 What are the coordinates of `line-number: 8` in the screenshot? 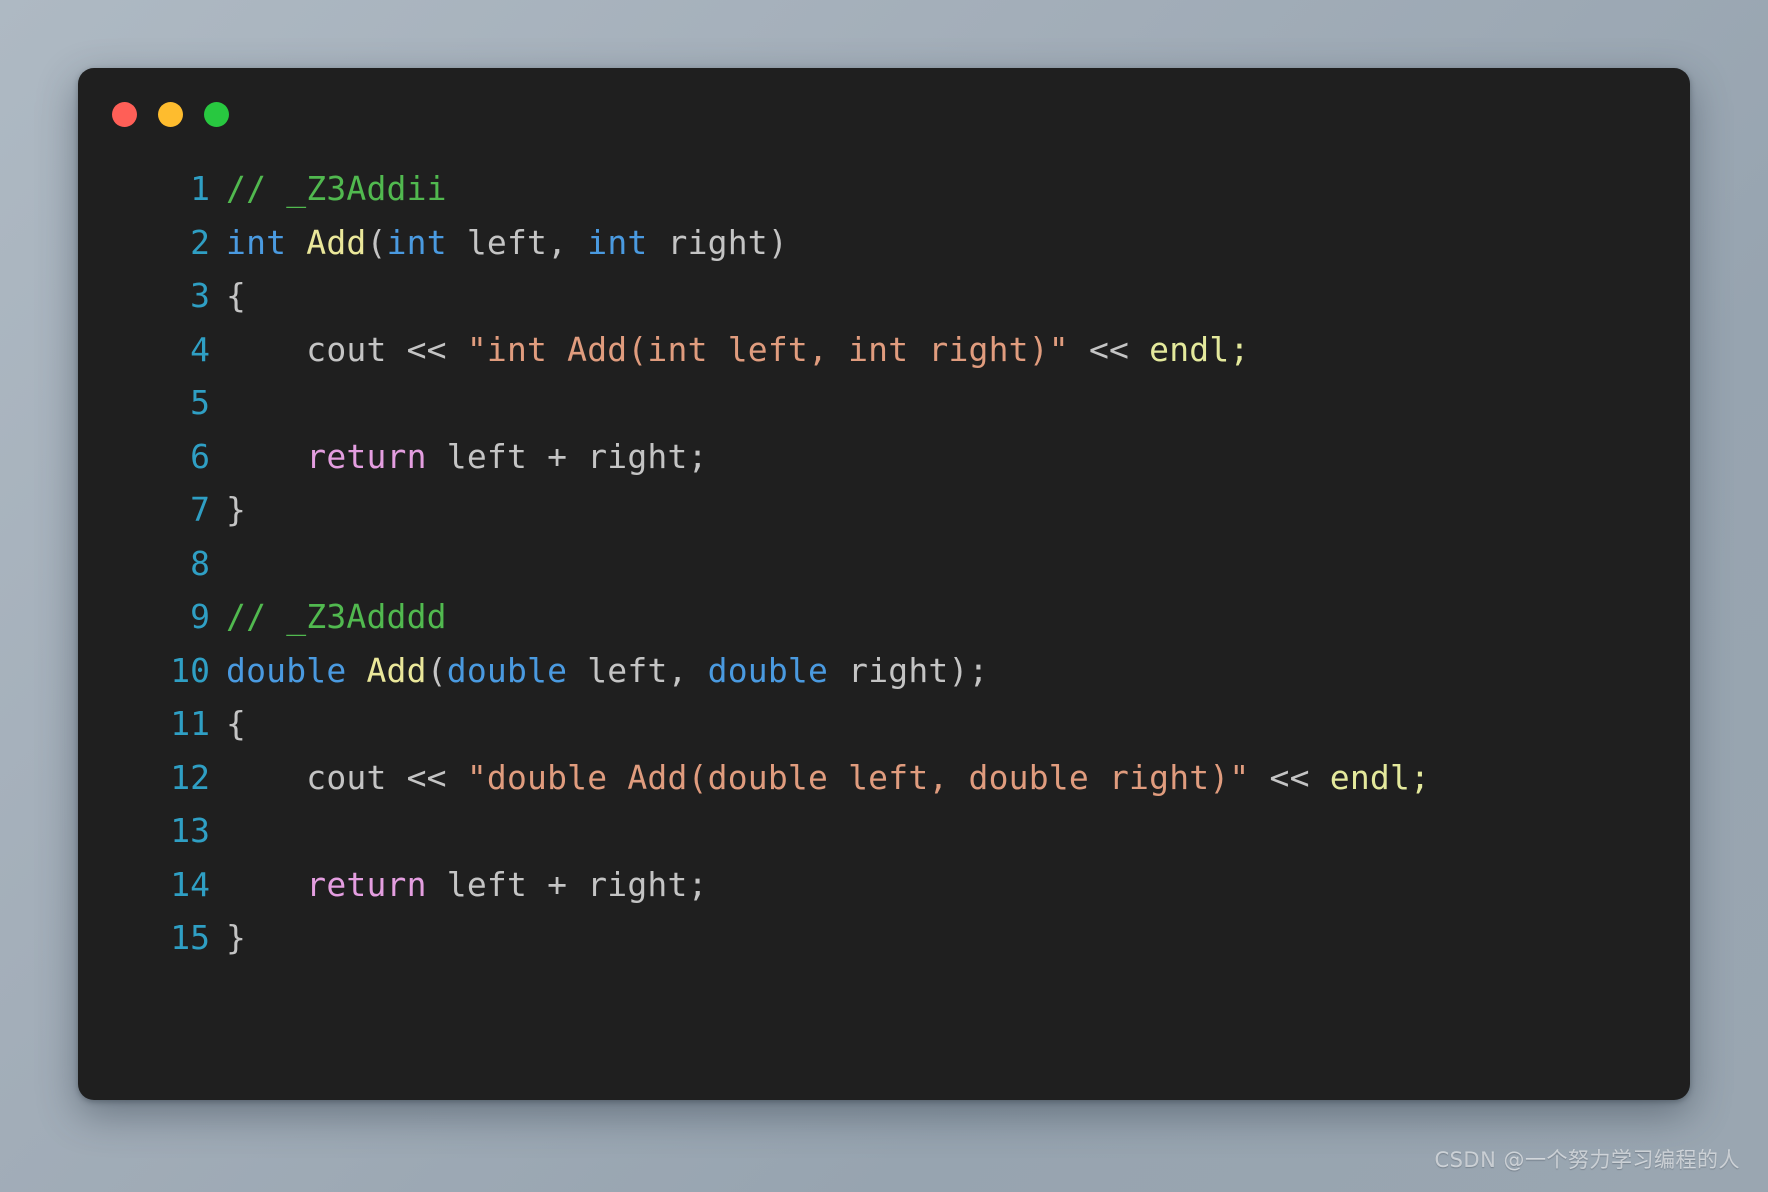 It's located at (200, 563).